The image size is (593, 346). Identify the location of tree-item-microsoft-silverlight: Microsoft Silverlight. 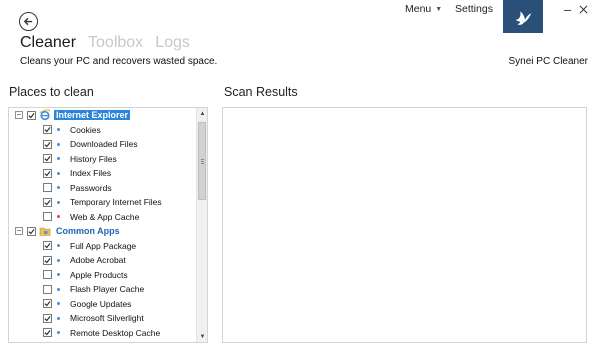
(103, 318).